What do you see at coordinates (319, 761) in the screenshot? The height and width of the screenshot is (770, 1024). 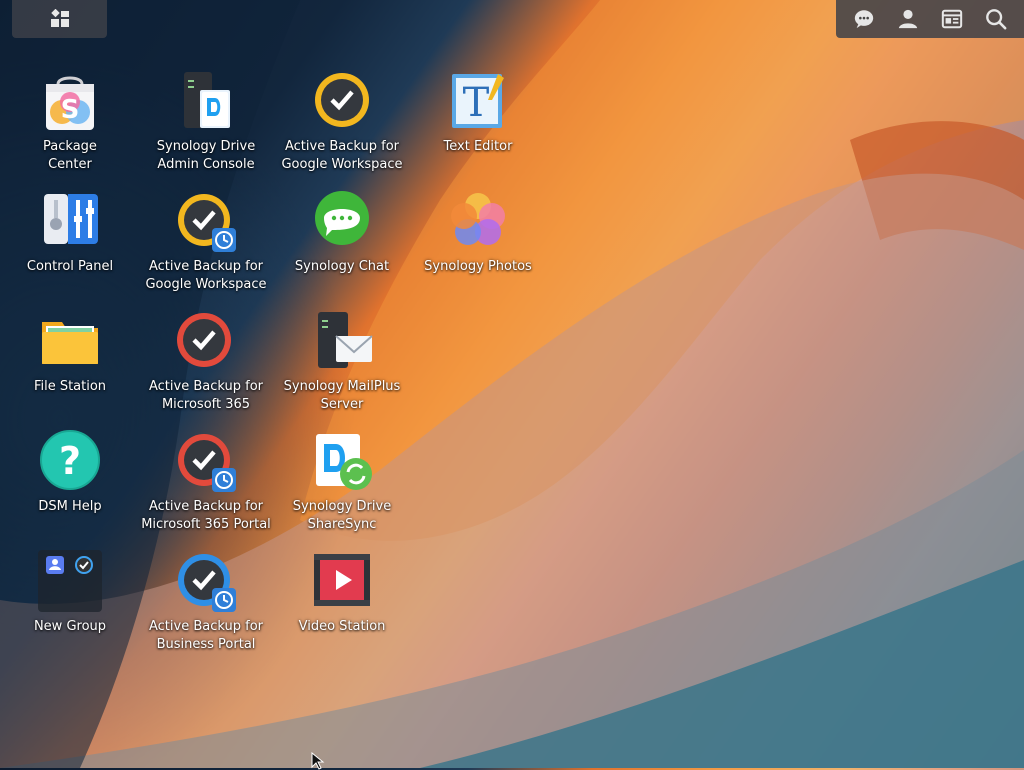 I see `mouse-cursor-icon` at bounding box center [319, 761].